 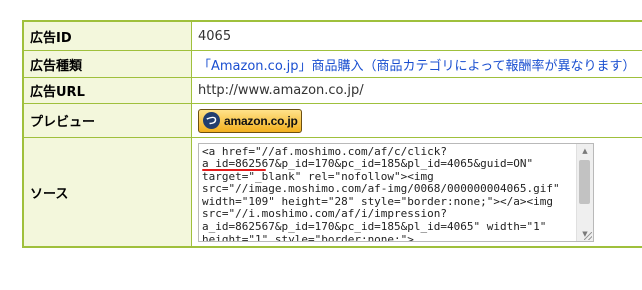 What do you see at coordinates (585, 151) in the screenshot?
I see `scroll-up-arrow-icon: ▲` at bounding box center [585, 151].